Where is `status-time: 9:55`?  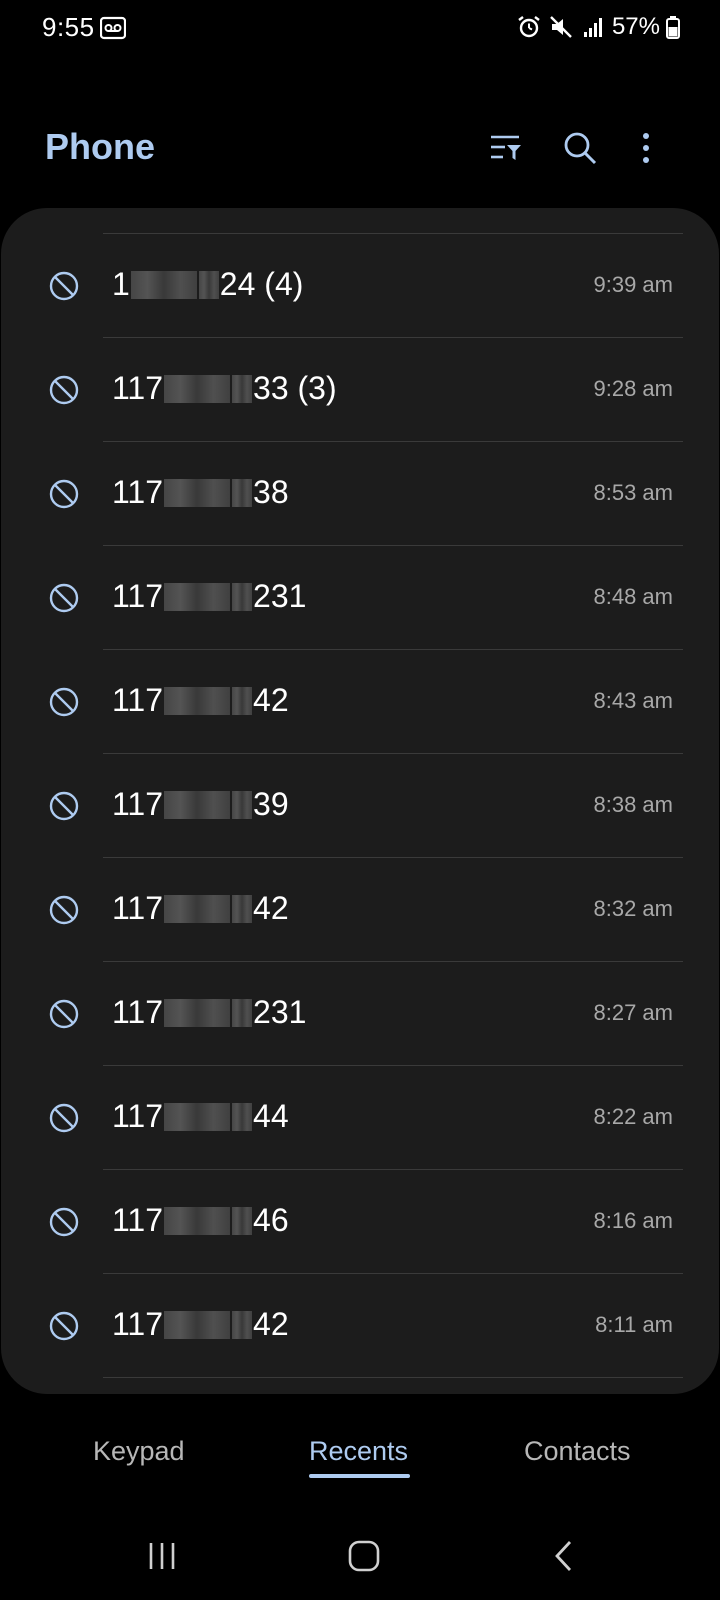 status-time: 9:55 is located at coordinates (68, 27).